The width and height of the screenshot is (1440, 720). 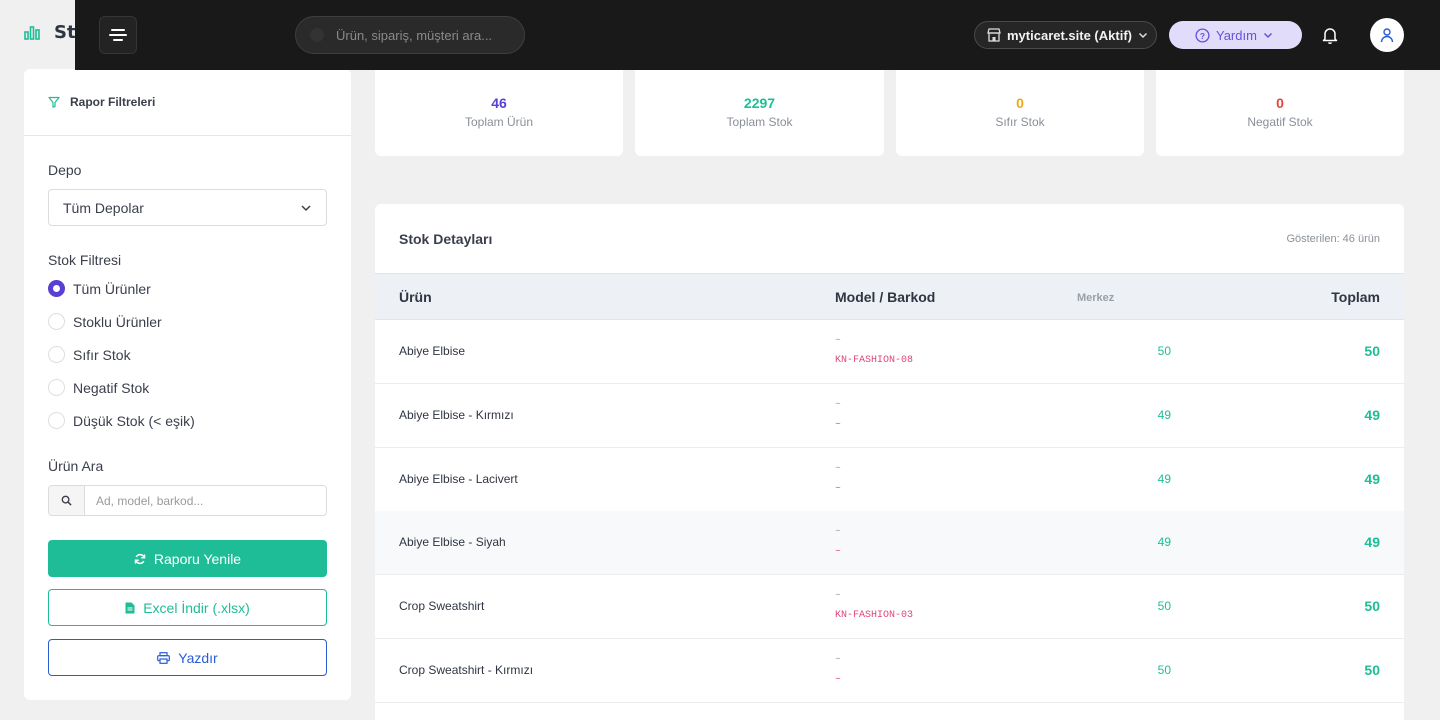 I want to click on table-row: Abiye Elbise – KN-FASHION-08 50 50, so click(x=889, y=352).